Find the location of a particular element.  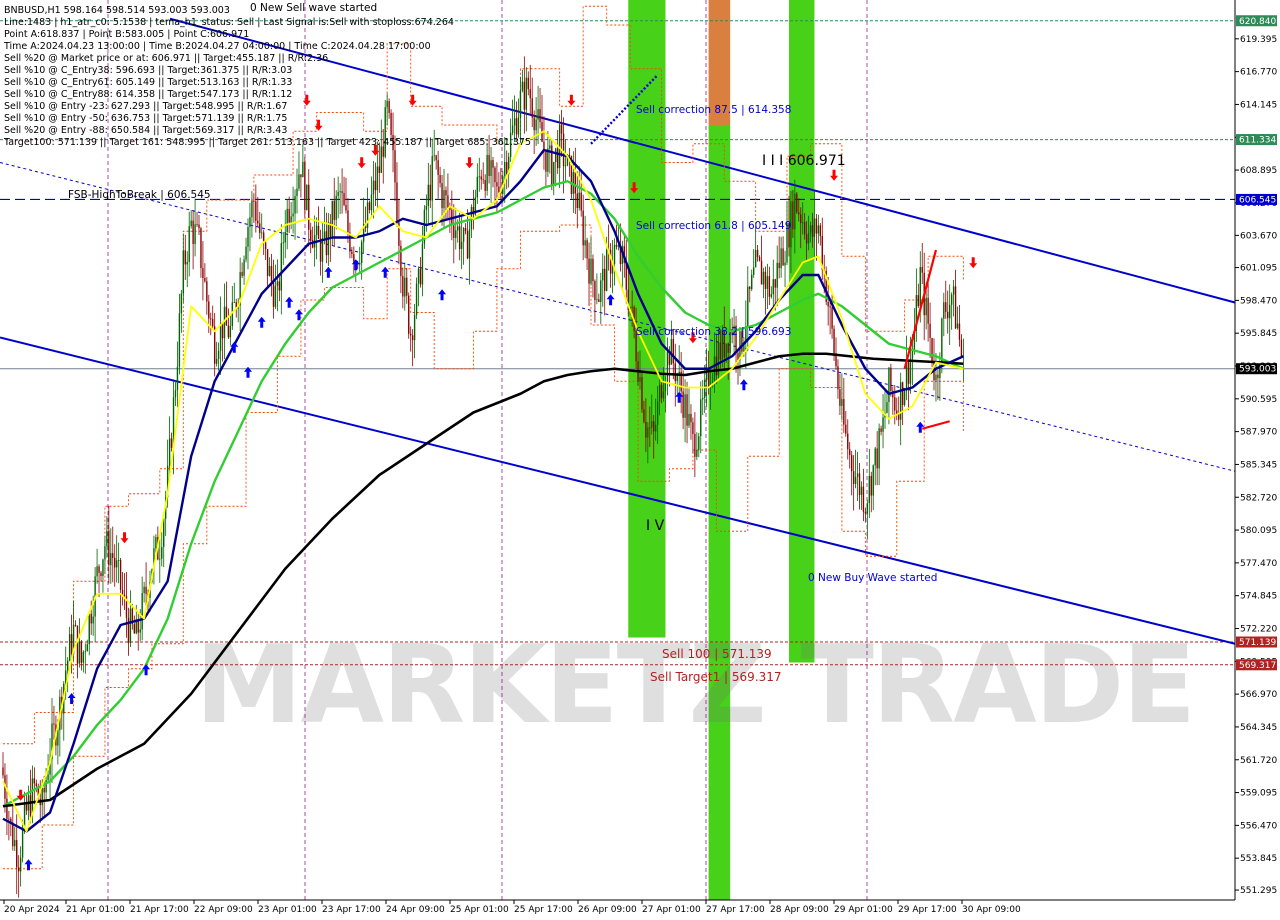

time-tick-label: 25 Apr 01:00 is located at coordinates (479, 910).